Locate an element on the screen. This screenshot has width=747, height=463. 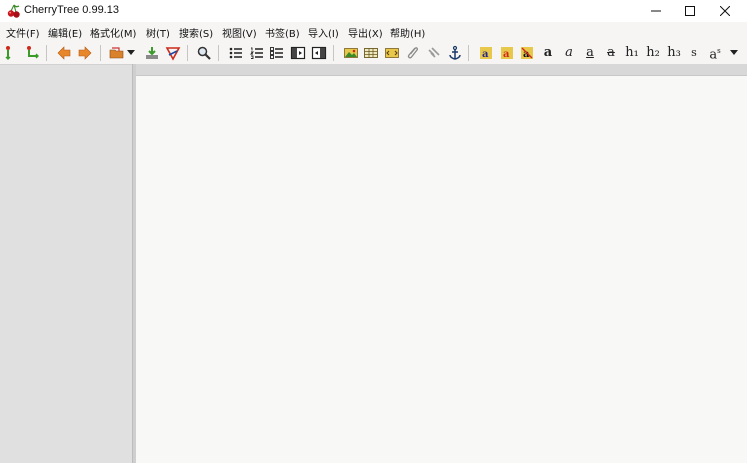
find-icon is located at coordinates (204, 53).